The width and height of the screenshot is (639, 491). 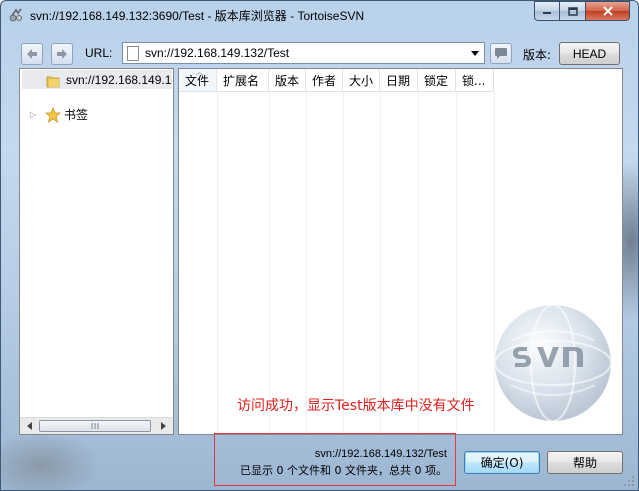 I want to click on maximize-icon, so click(x=572, y=11).